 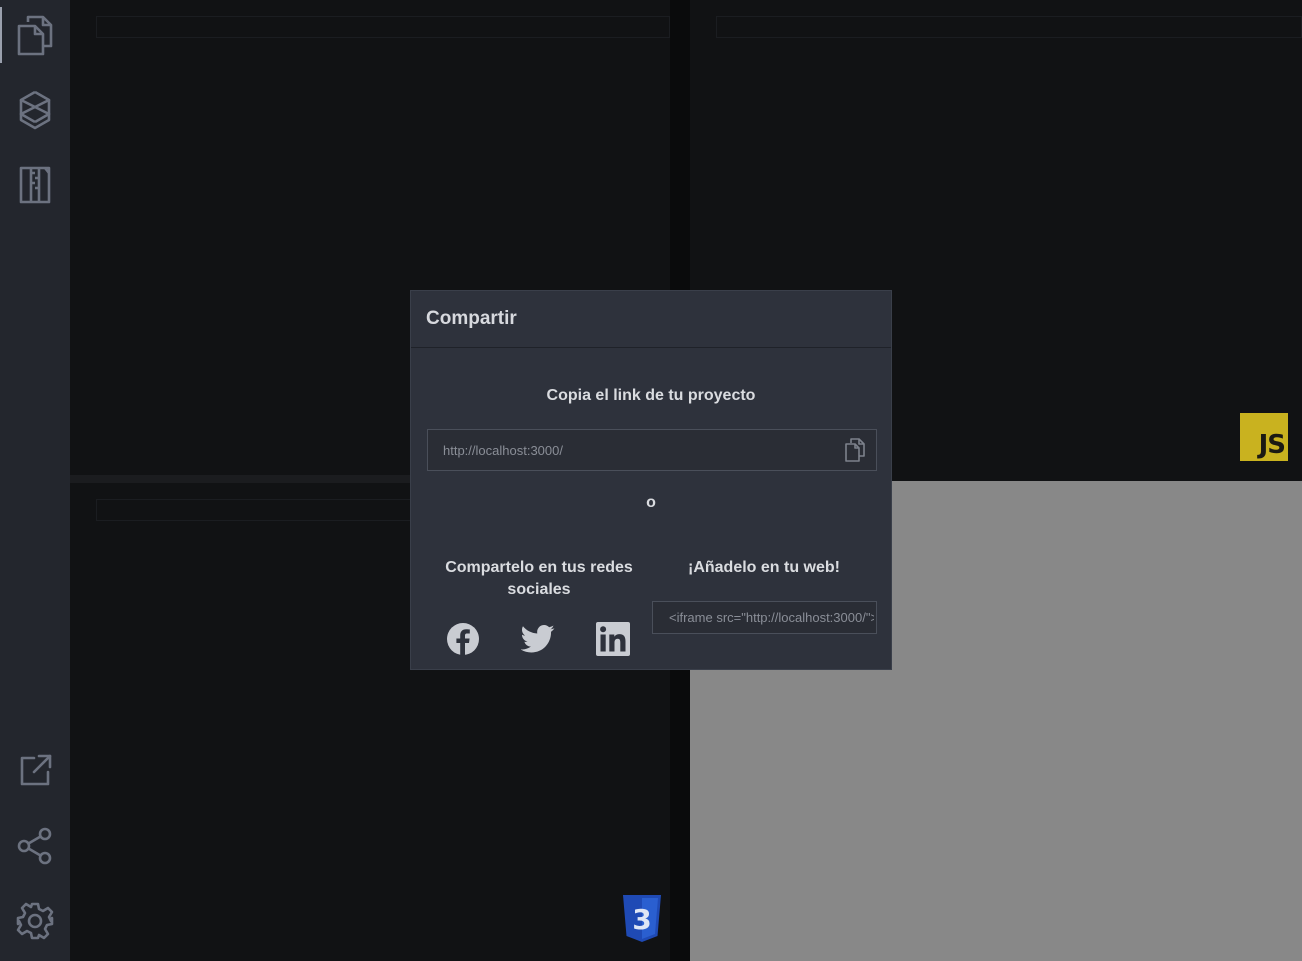 I want to click on social-share-title: Compartelo en tus redes sociales, so click(x=539, y=578).